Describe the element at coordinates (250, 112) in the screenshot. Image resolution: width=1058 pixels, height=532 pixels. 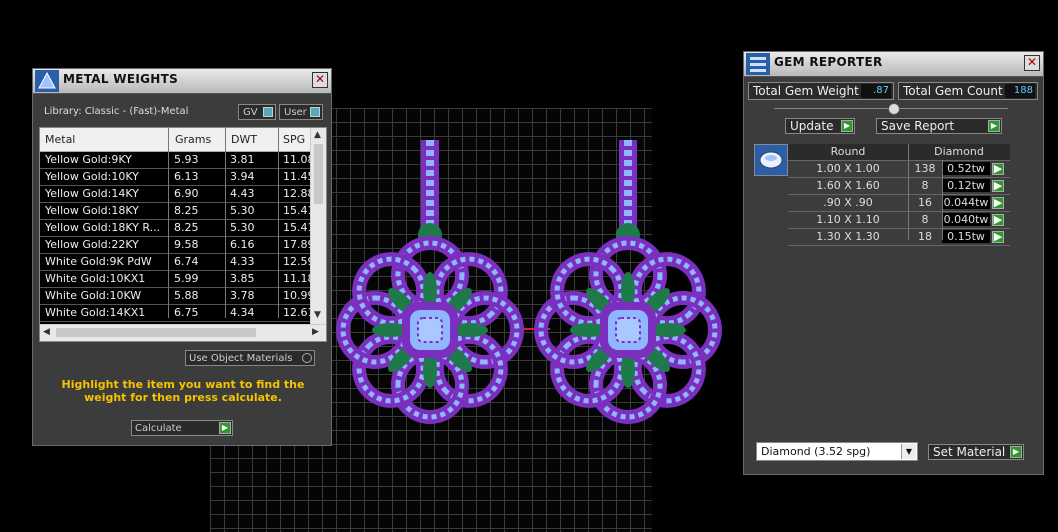
I see `gv-label: GV` at that location.